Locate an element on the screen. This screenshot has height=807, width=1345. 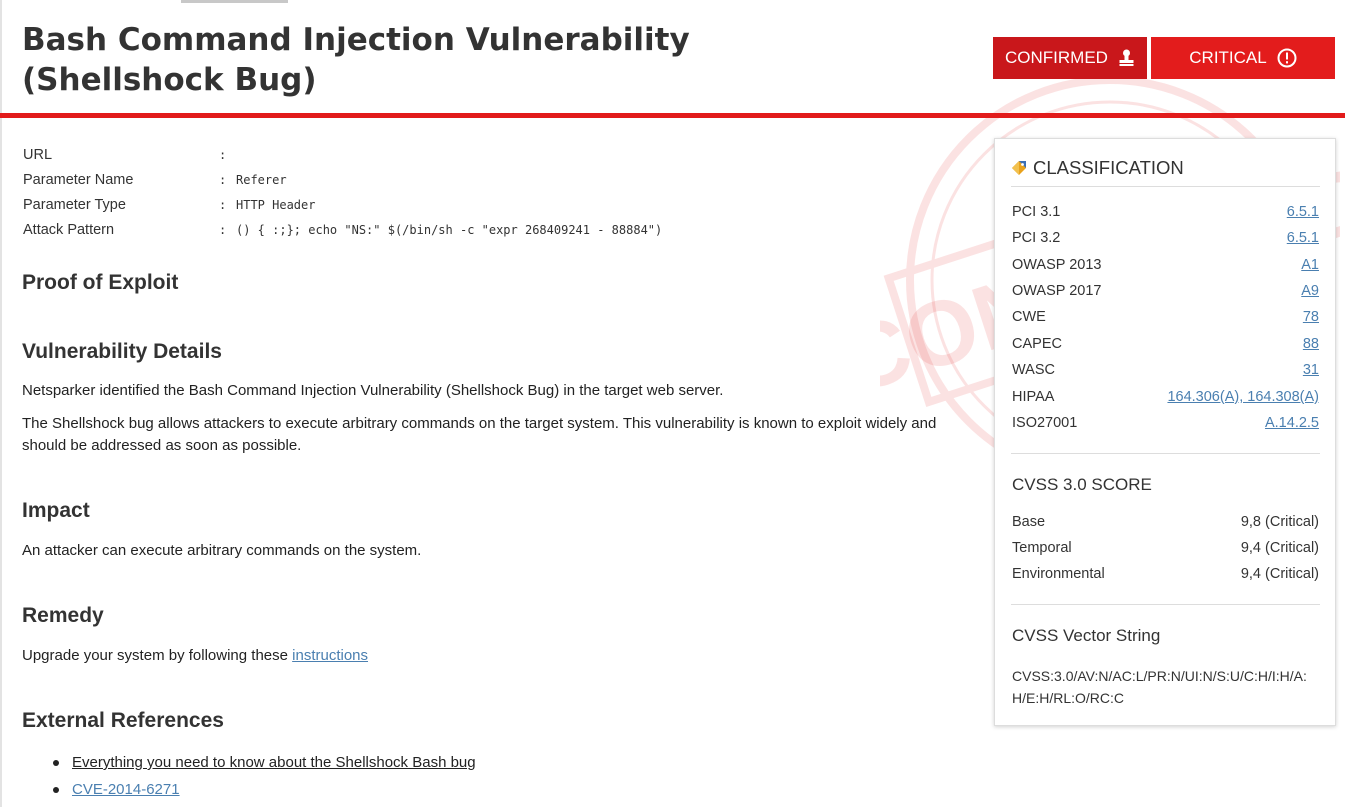
classification-key: PCI 3.2 is located at coordinates (1036, 238).